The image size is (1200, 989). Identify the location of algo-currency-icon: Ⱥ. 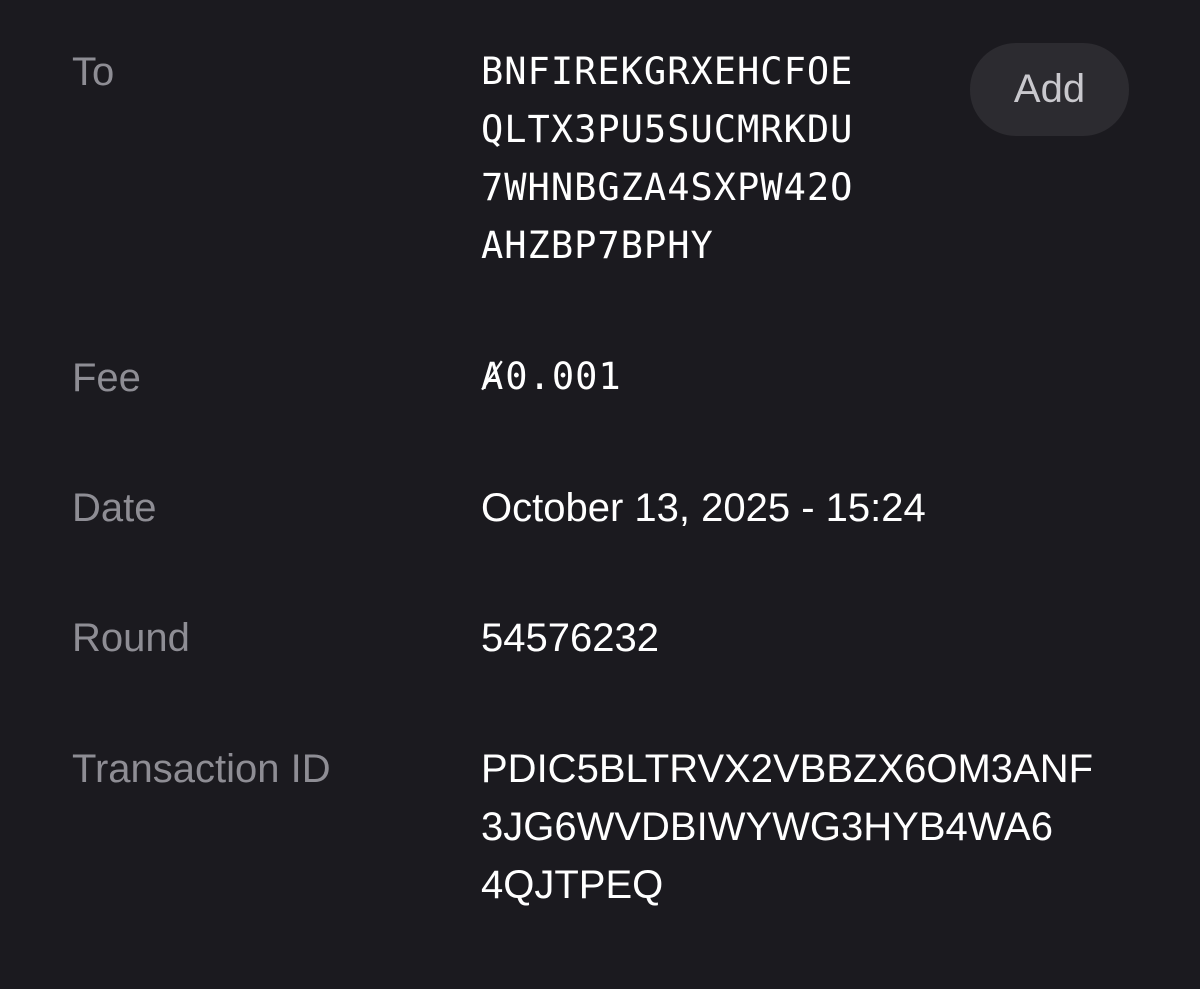
(493, 376).